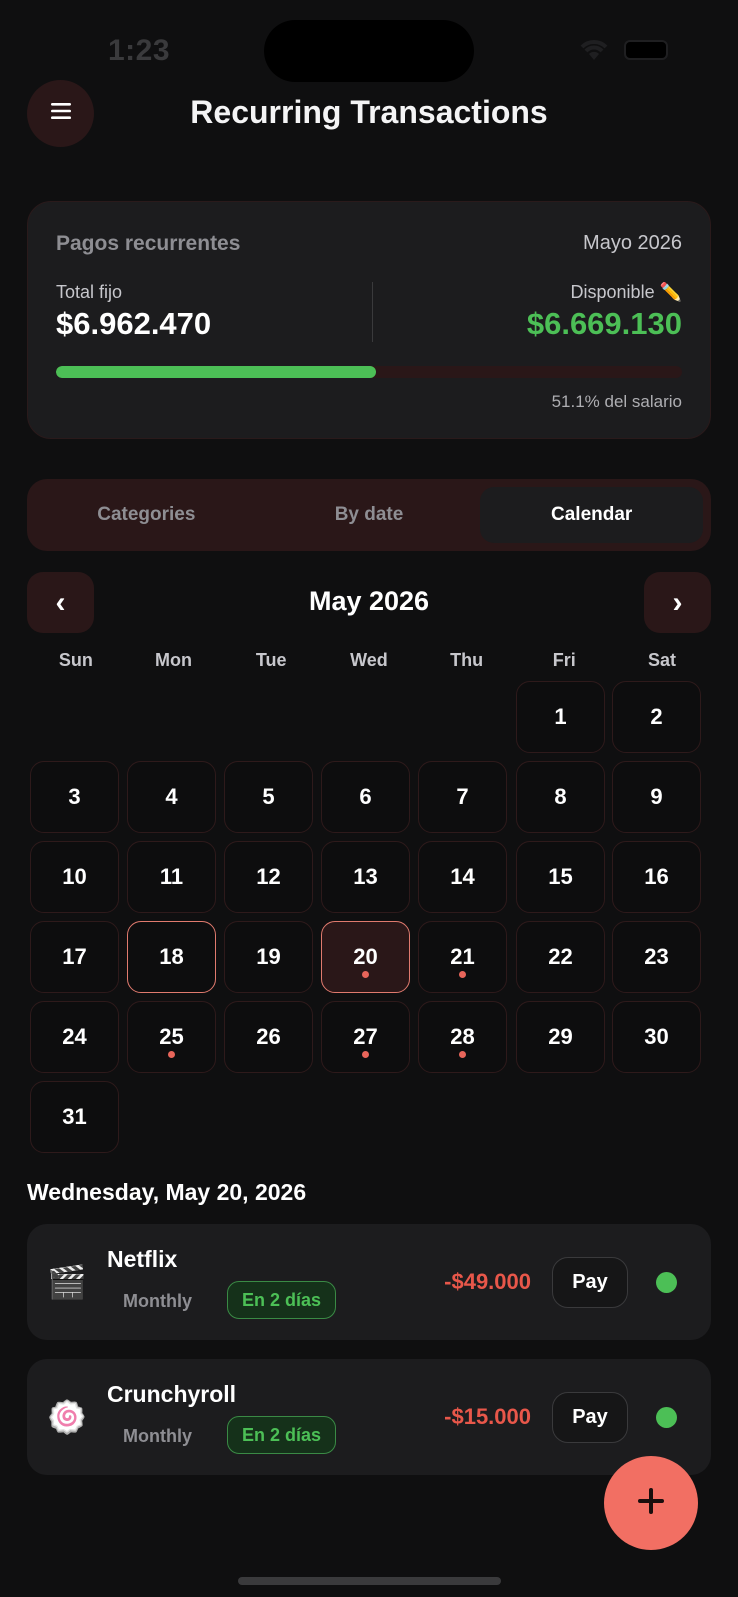  I want to click on calendar-day: 23, so click(656, 957).